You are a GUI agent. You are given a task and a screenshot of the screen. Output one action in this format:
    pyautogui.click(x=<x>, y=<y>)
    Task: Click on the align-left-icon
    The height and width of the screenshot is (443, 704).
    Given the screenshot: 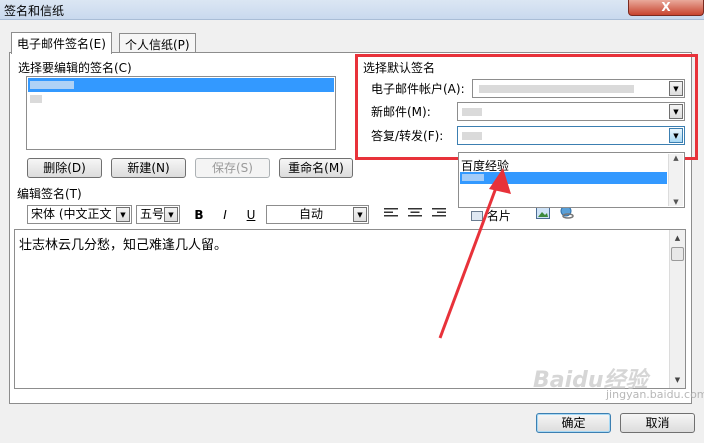 What is the action you would take?
    pyautogui.click(x=391, y=212)
    